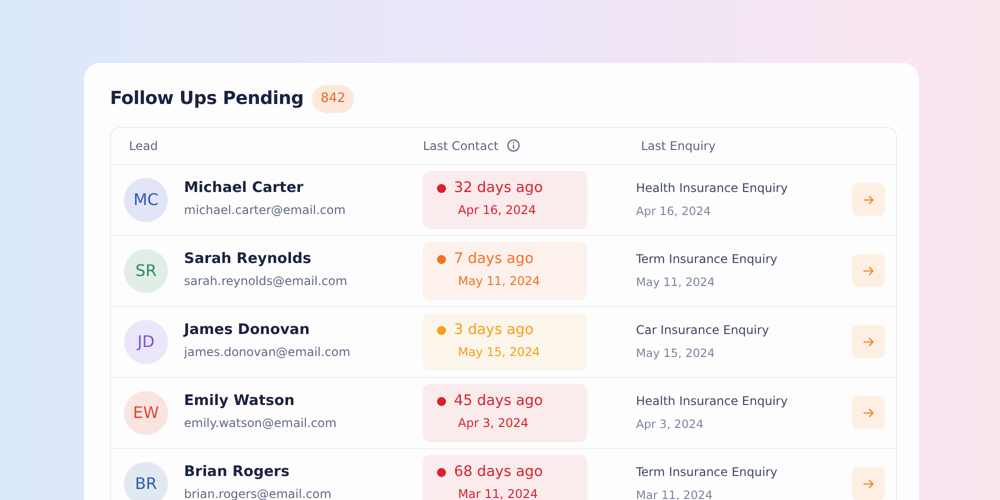 Image resolution: width=1000 pixels, height=500 pixels. I want to click on last-contact-date: Apr 3, 2024, so click(493, 423).